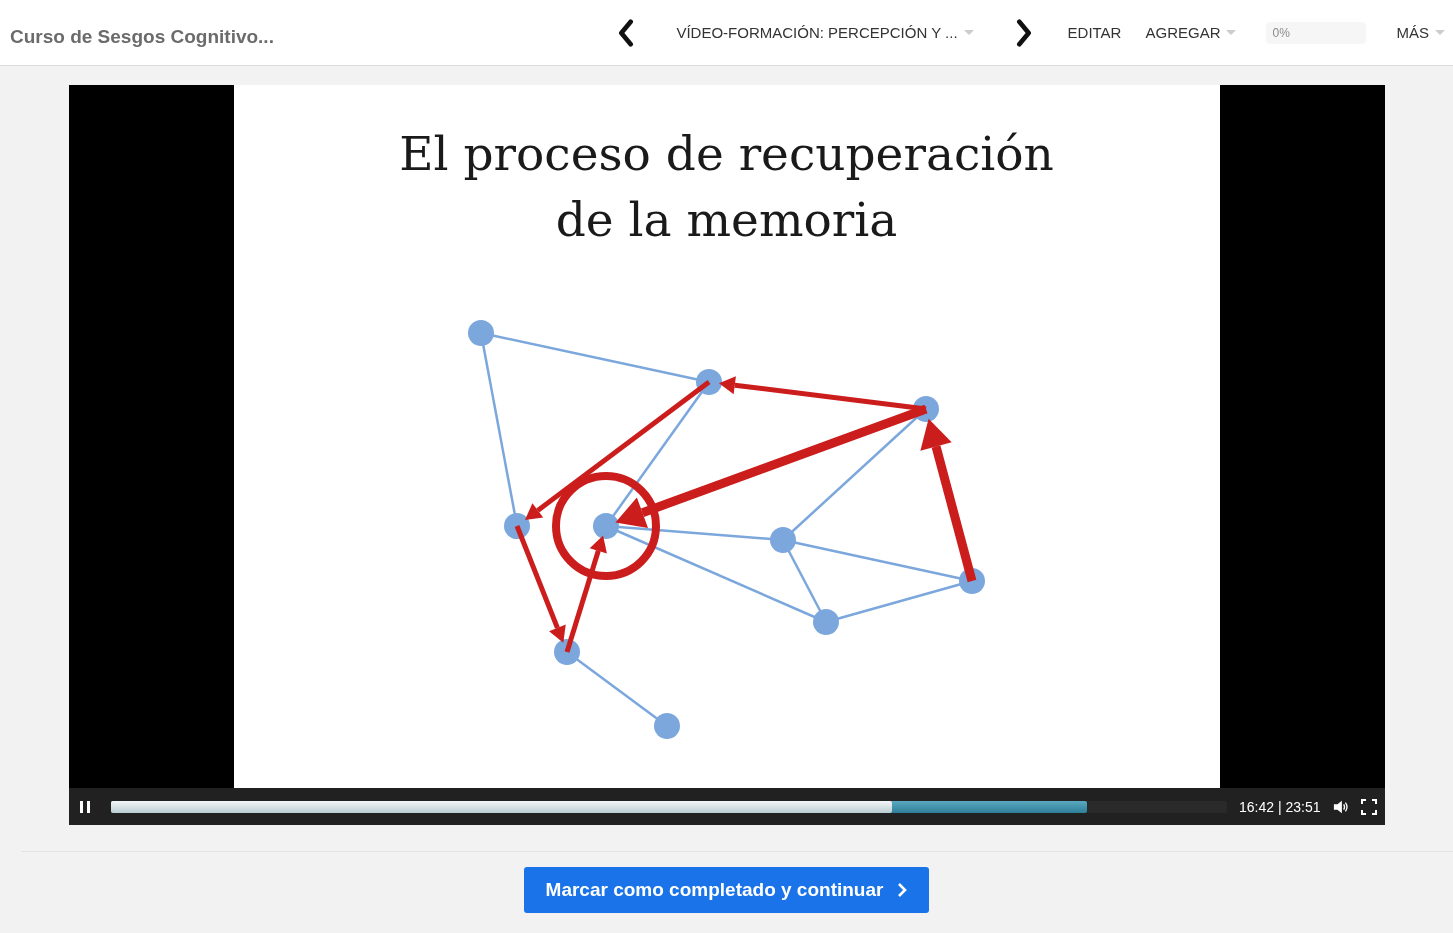 The image size is (1453, 933). I want to click on fullscreen-icon, so click(1368, 806).